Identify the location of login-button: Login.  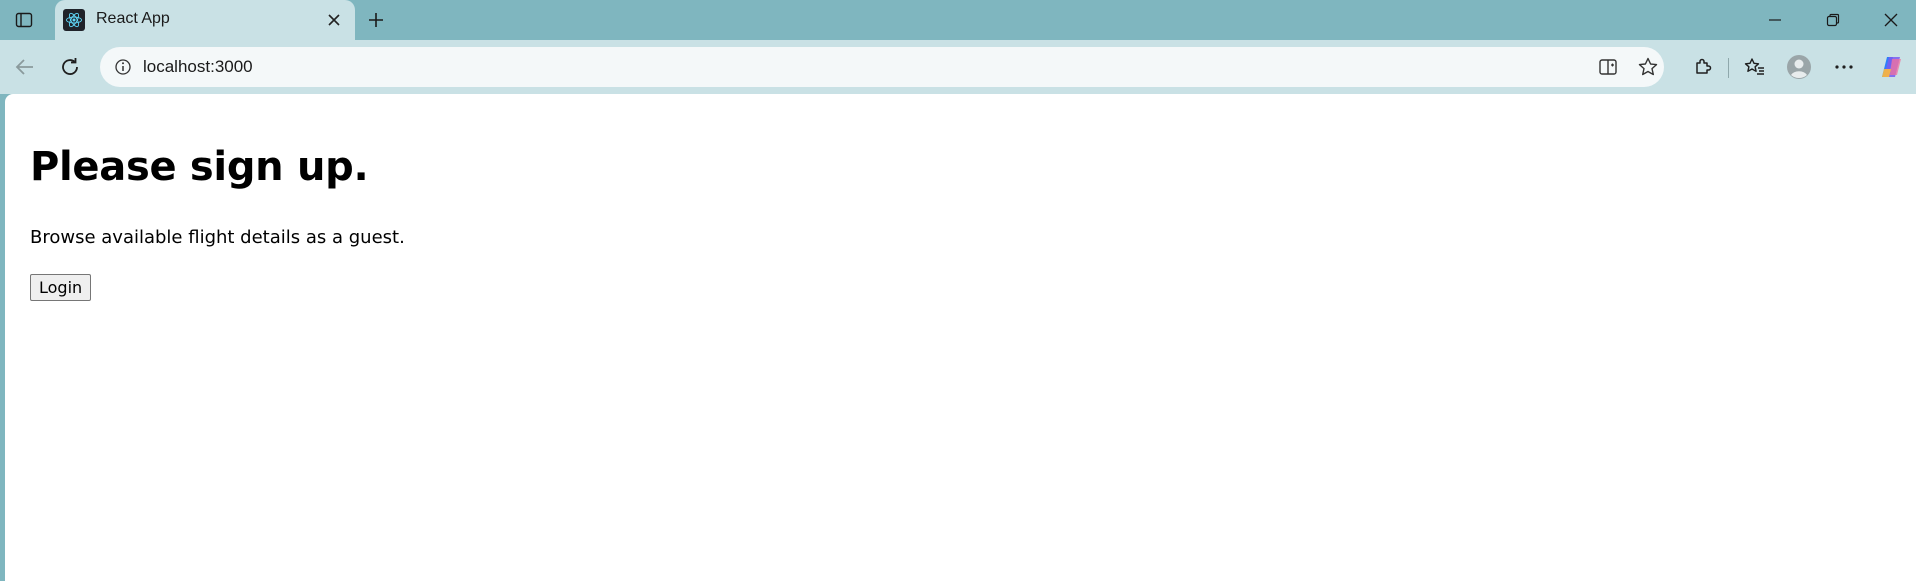
(61, 287).